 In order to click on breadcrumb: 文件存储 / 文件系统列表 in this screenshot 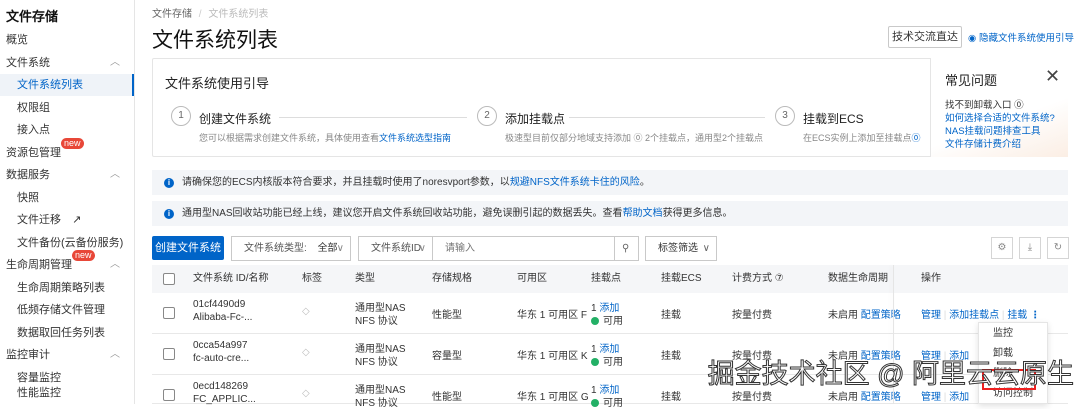, I will do `click(210, 14)`.